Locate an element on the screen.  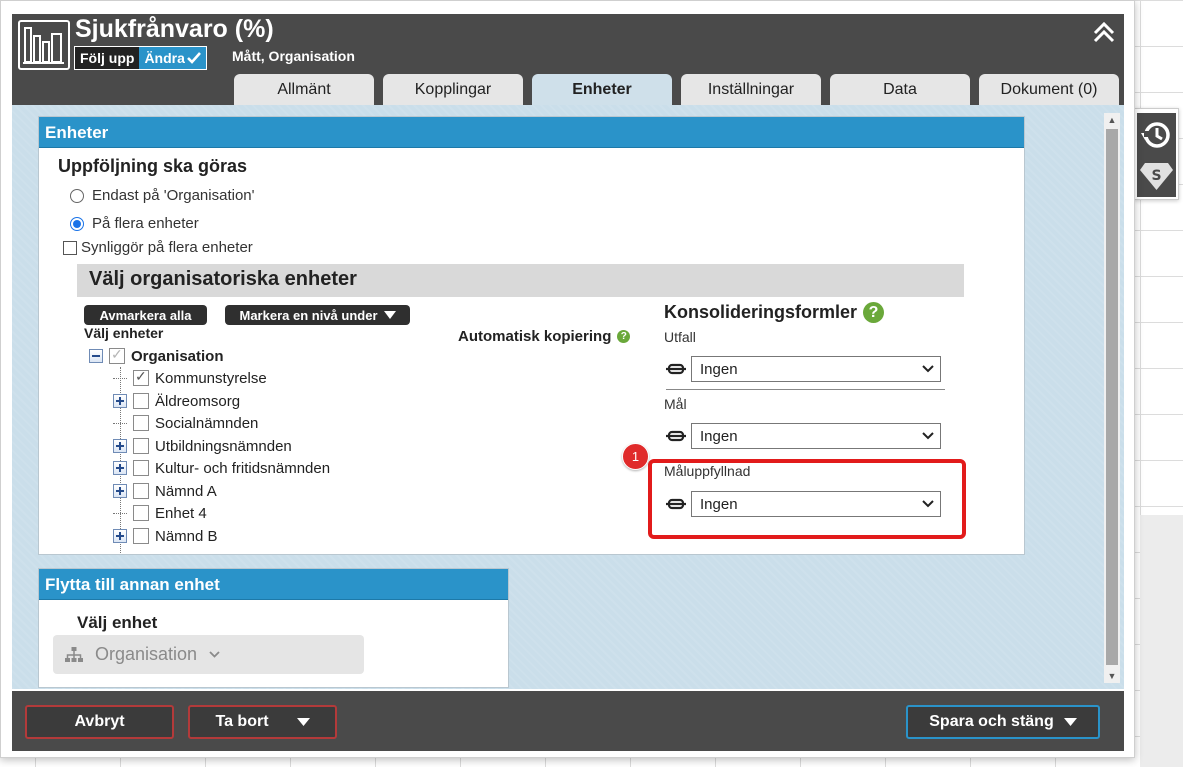
tab-enheter: Enheter is located at coordinates (602, 89).